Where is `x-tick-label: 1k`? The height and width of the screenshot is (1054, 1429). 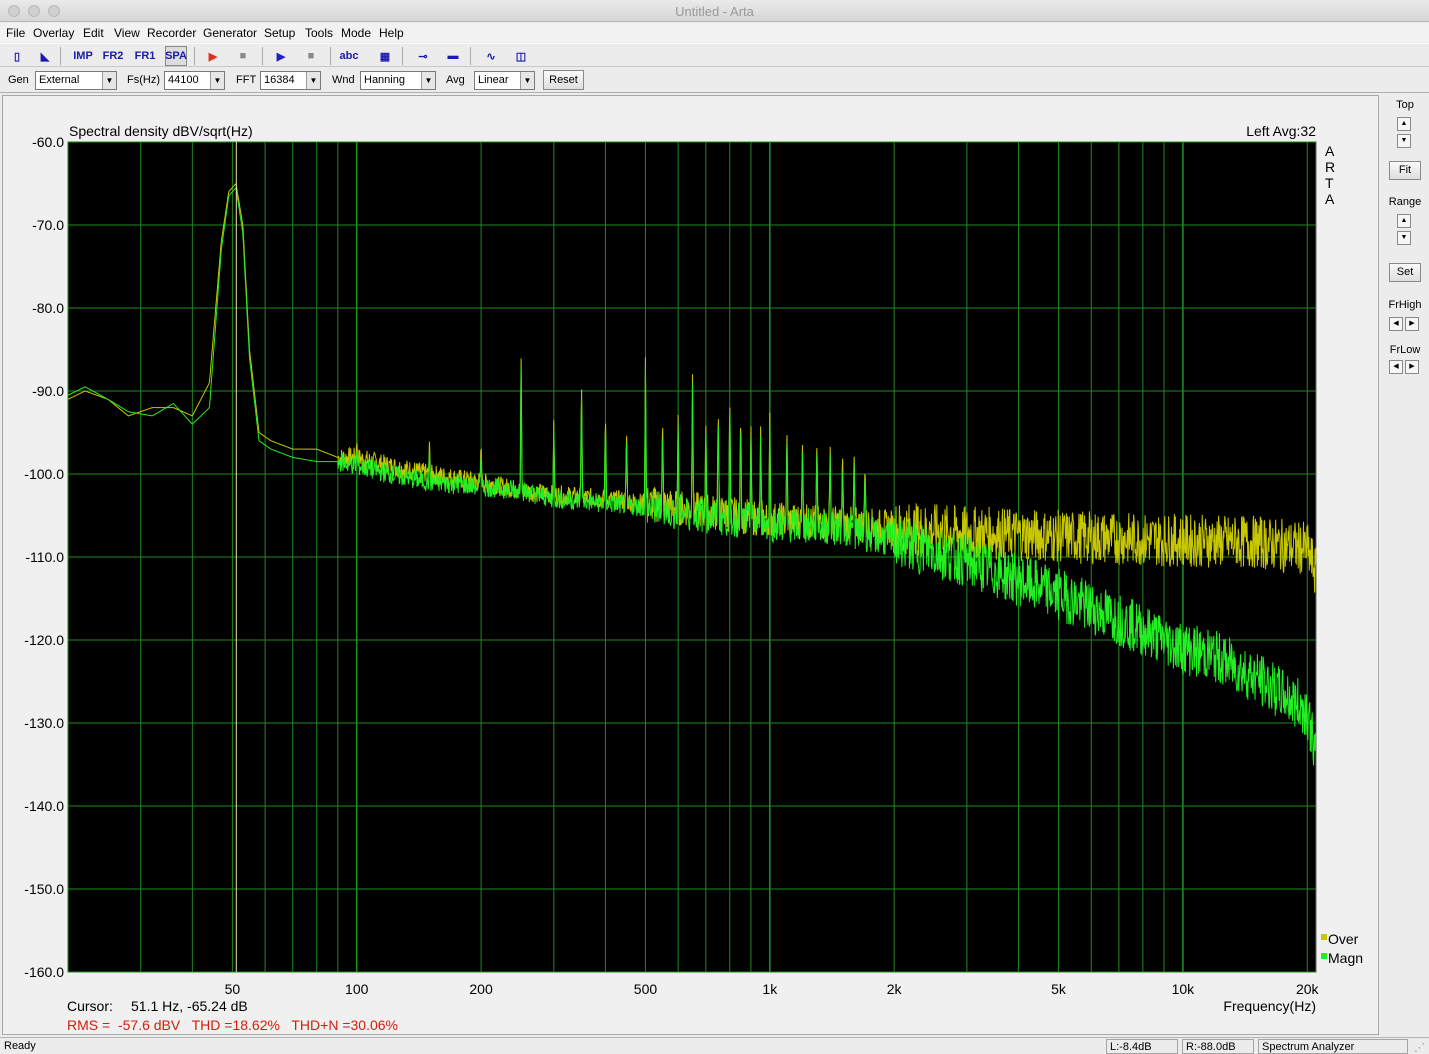
x-tick-label: 1k is located at coordinates (770, 989).